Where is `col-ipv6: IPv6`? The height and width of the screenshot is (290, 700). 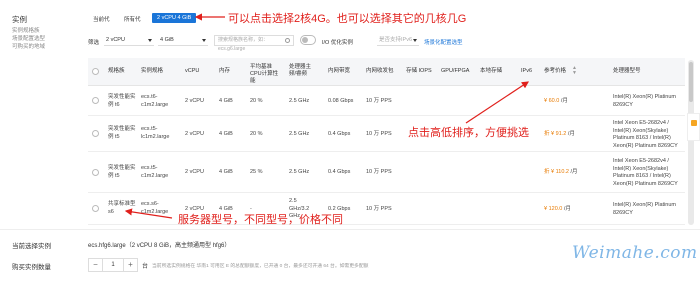
col-ipv6: IPv6 is located at coordinates (527, 71).